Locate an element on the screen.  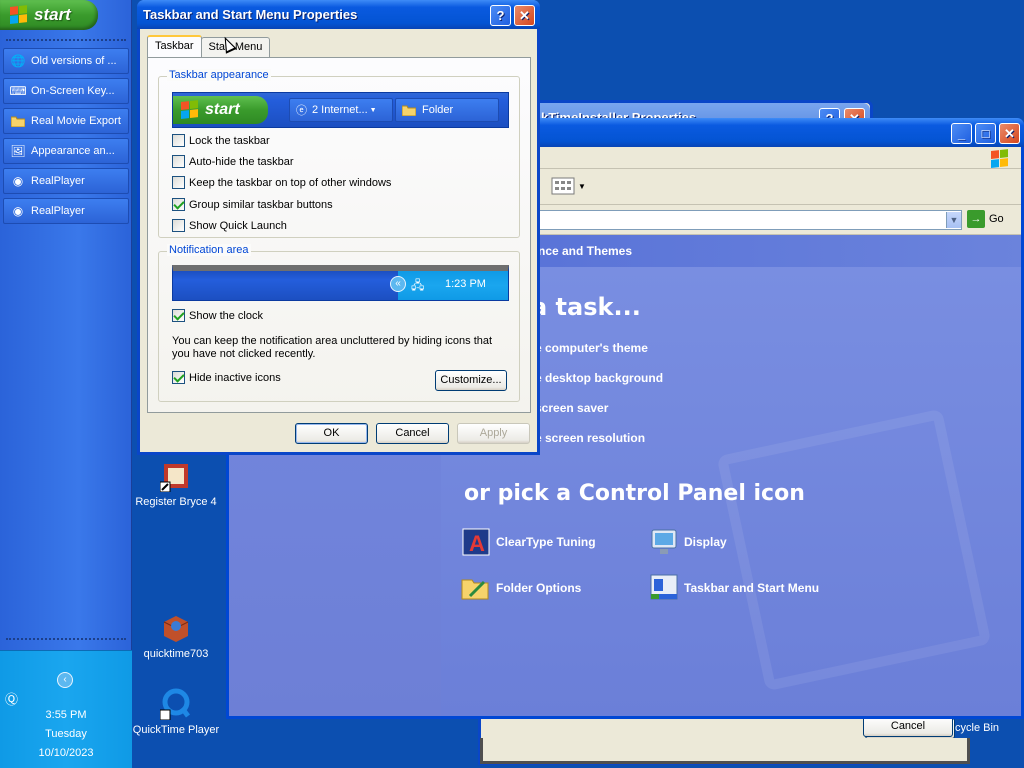
task-screen-saver: screen saver is located at coordinates (571, 408).